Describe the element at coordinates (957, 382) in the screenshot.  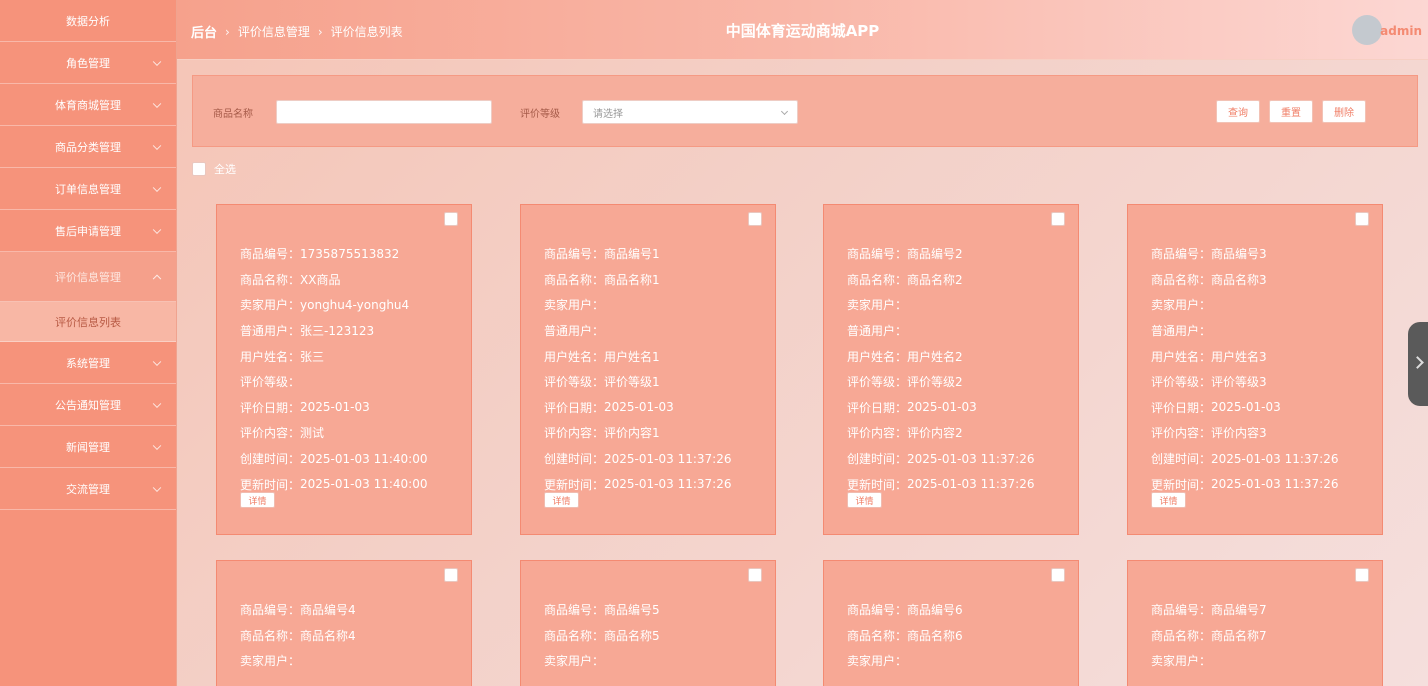
I see `card-grade: 评价等级： 评价等级2` at that location.